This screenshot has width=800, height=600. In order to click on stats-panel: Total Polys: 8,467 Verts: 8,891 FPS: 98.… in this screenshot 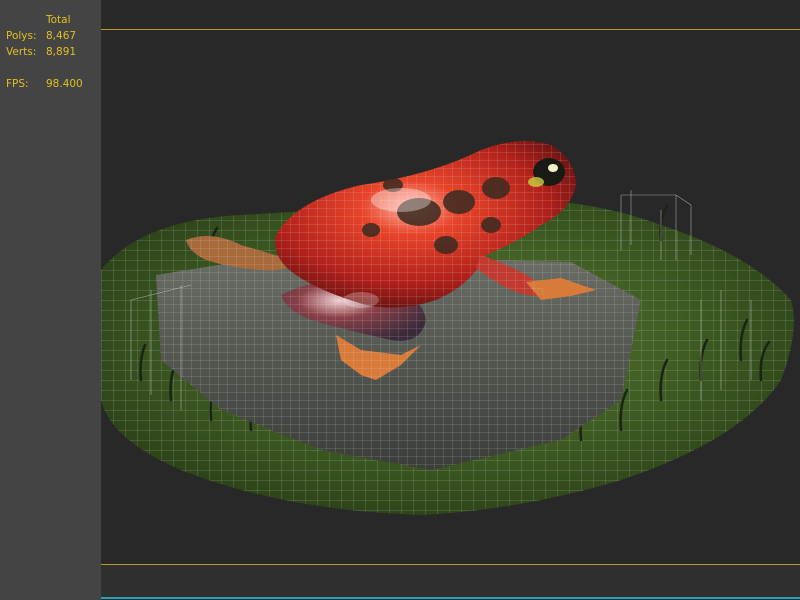, I will do `click(50, 300)`.